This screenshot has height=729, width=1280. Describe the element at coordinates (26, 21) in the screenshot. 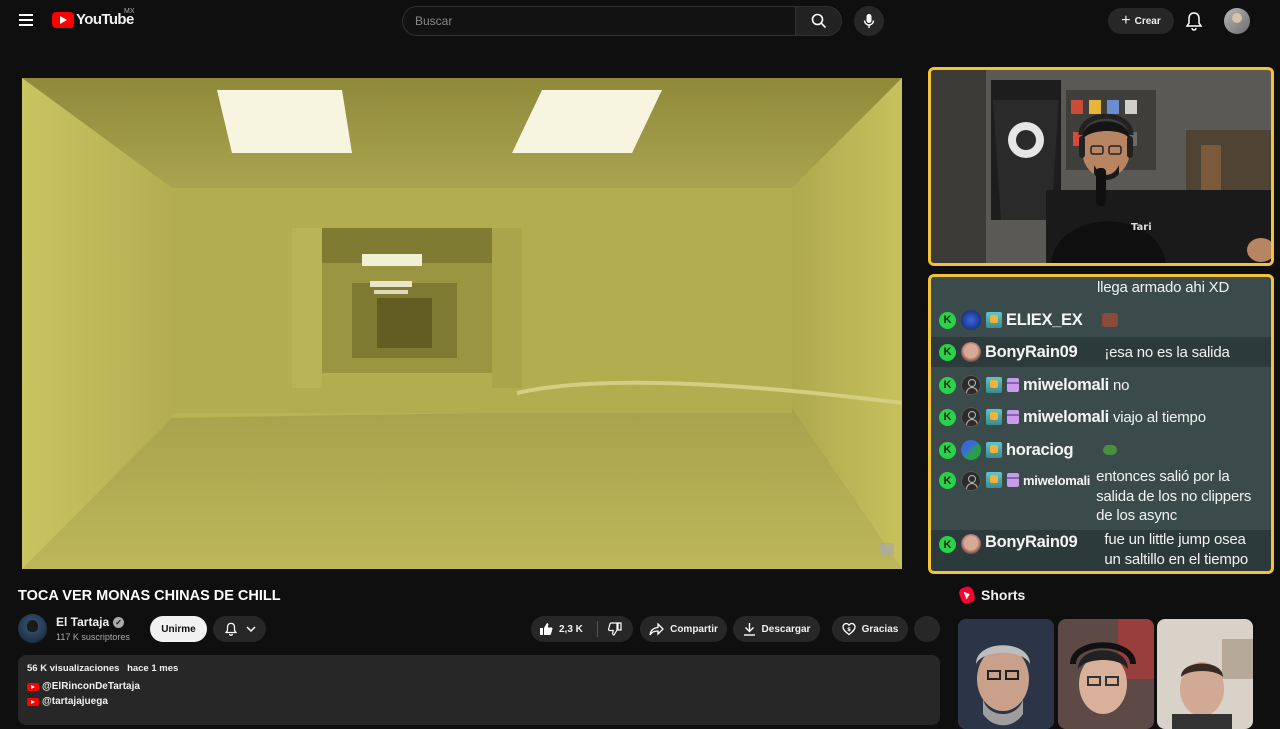

I see `menu-icon` at that location.